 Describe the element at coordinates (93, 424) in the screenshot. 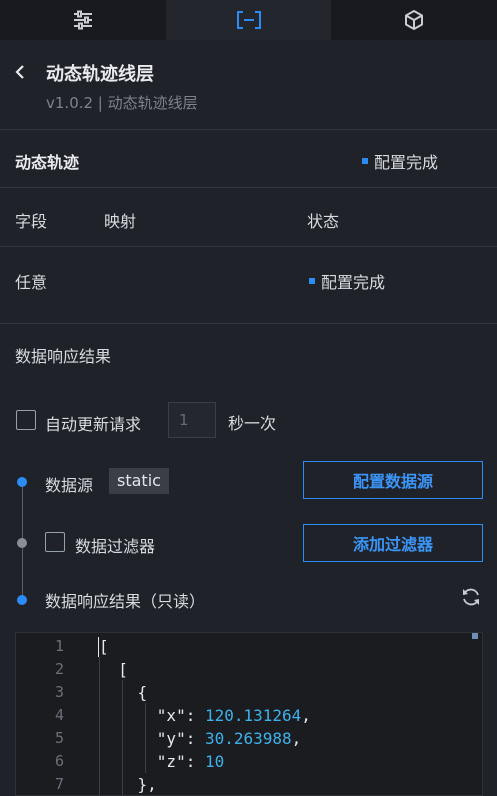

I see `auto-update-label: 自动更新请求` at that location.